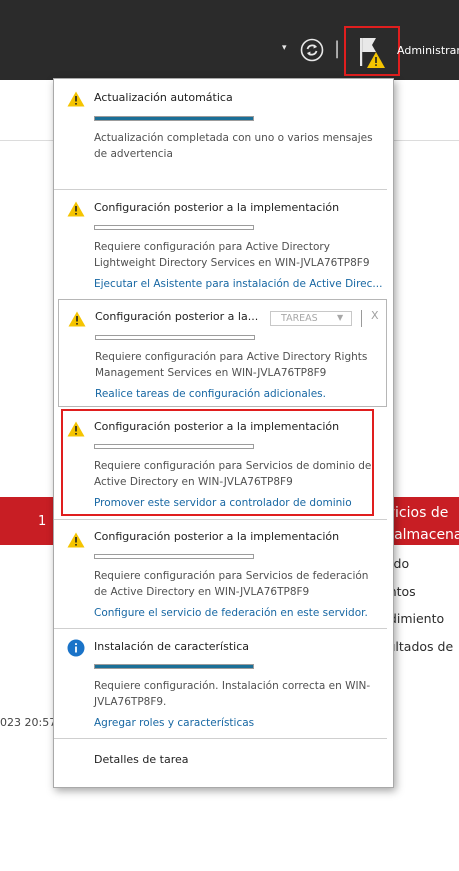 The height and width of the screenshot is (871, 459). What do you see at coordinates (76, 648) in the screenshot?
I see `info-icon` at bounding box center [76, 648].